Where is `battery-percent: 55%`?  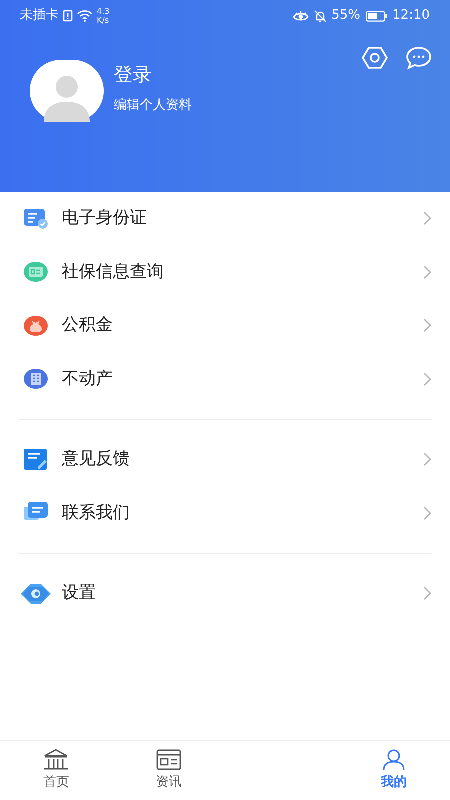
battery-percent: 55% is located at coordinates (346, 16).